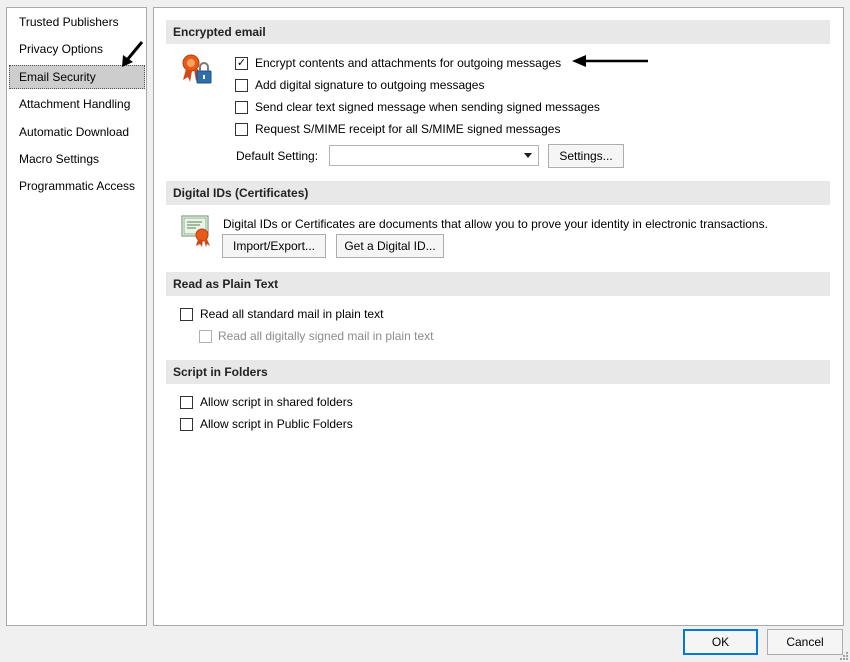 The width and height of the screenshot is (850, 662). What do you see at coordinates (186, 314) in the screenshot?
I see `read-plain-text-checkbox` at bounding box center [186, 314].